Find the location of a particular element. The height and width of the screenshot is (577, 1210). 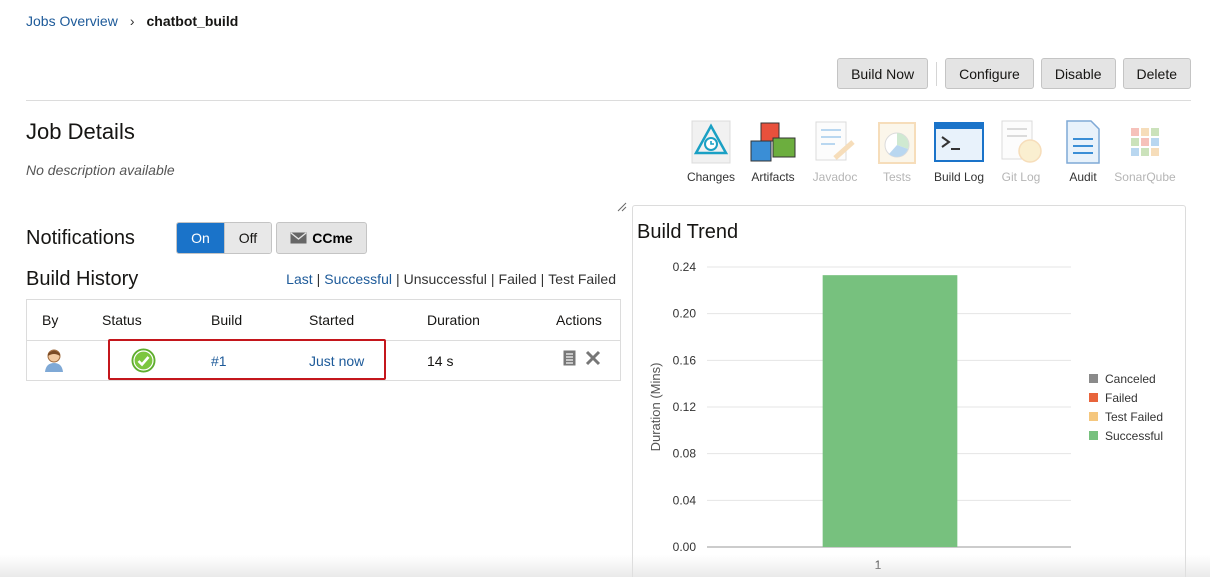

col-actions: Actions is located at coordinates (579, 320).